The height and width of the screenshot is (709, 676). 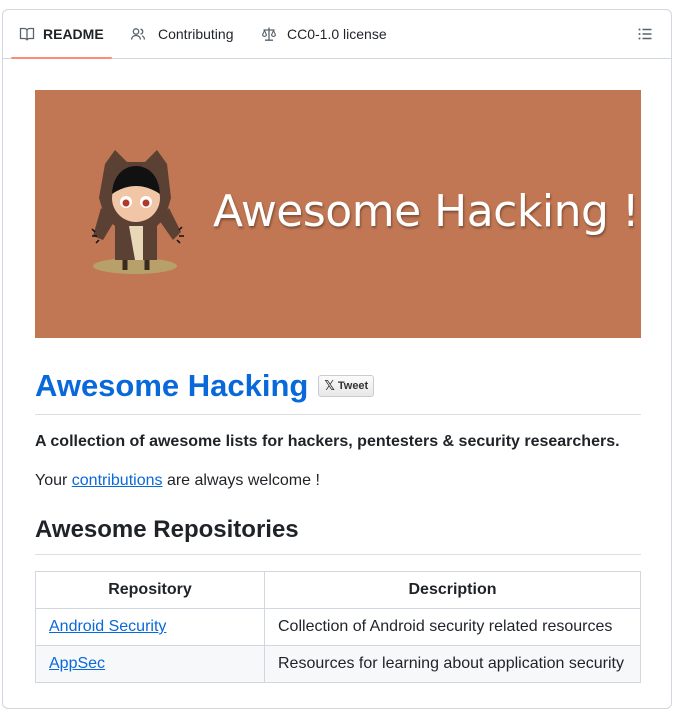 What do you see at coordinates (196, 34) in the screenshot?
I see `tab-contributing-label: Contributing` at bounding box center [196, 34].